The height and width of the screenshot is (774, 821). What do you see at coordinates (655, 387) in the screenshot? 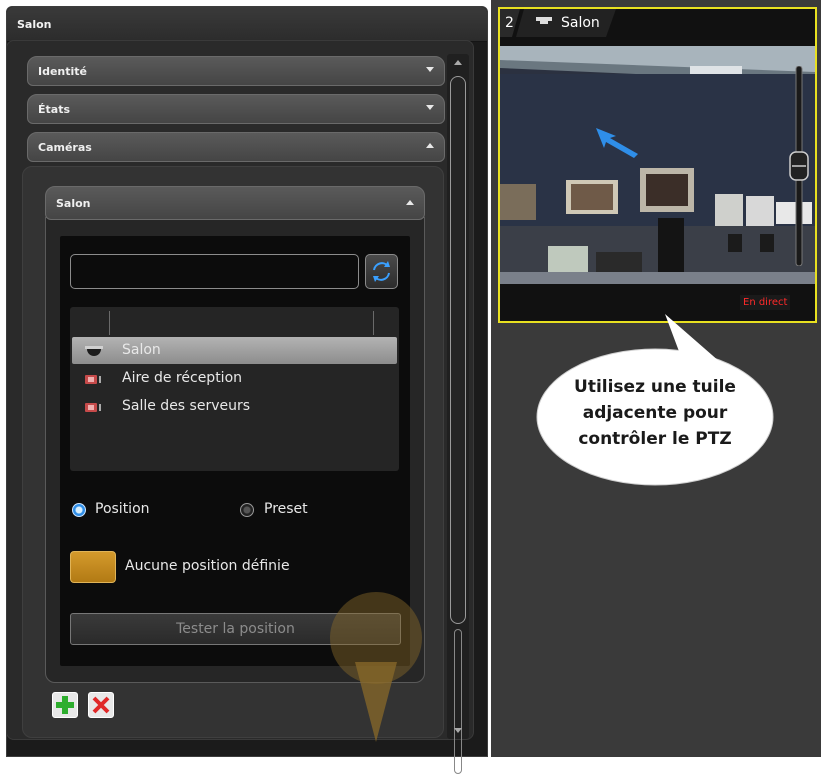
I see `callout-line: Utilisez une tuile` at bounding box center [655, 387].